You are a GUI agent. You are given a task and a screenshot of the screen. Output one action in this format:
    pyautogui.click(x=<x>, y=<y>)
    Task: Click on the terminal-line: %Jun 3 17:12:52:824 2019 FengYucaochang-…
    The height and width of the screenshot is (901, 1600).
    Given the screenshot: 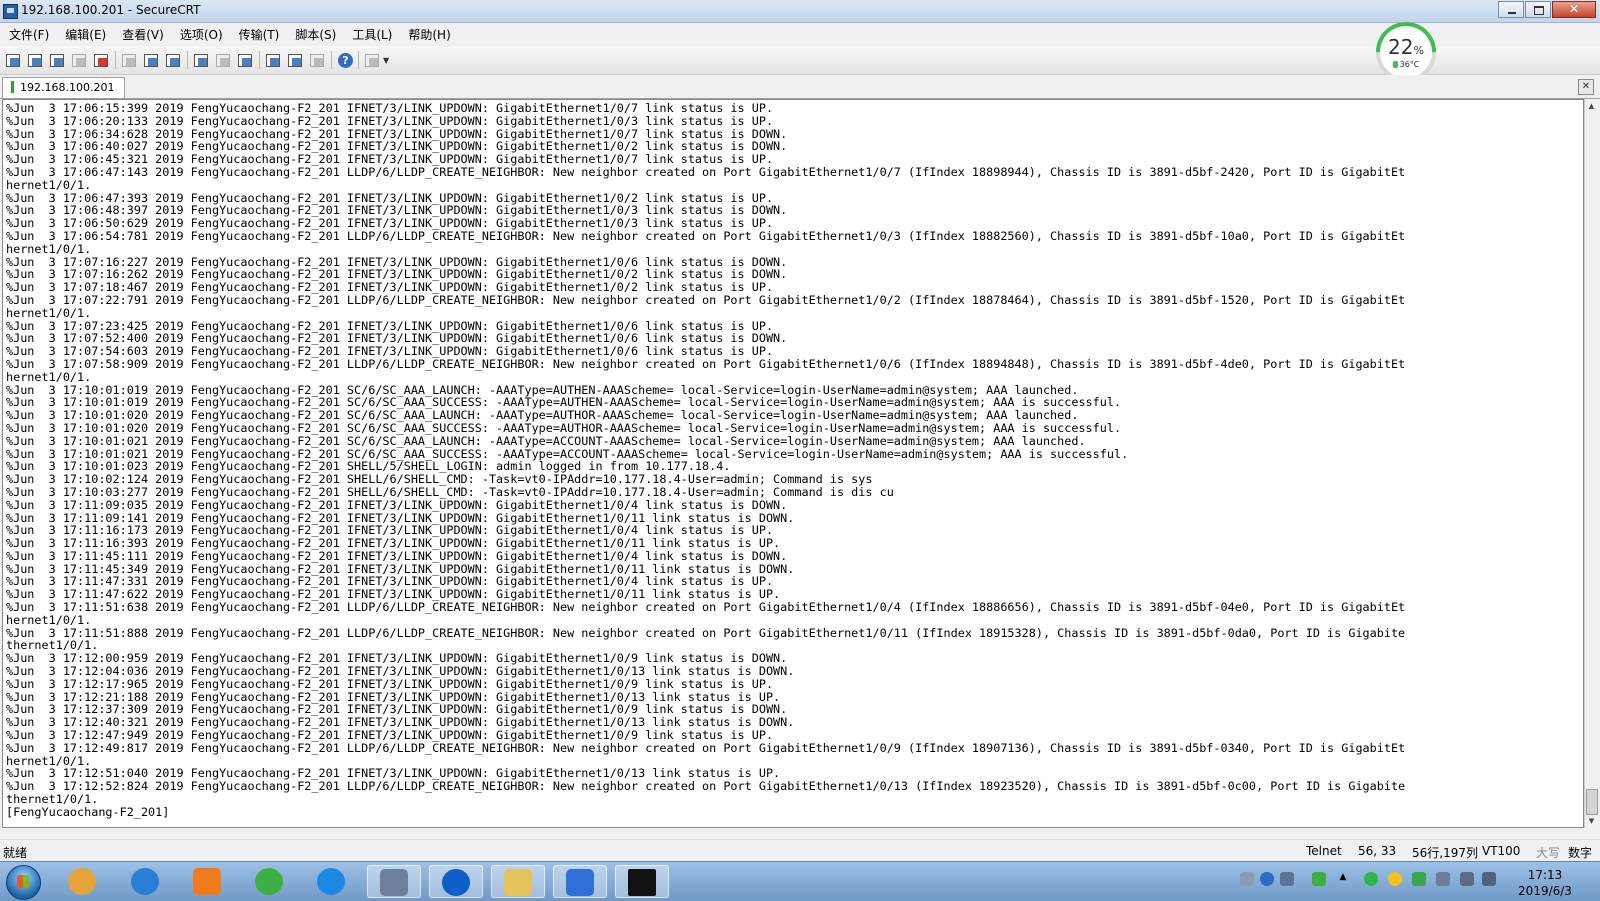 What is the action you would take?
    pyautogui.click(x=706, y=786)
    